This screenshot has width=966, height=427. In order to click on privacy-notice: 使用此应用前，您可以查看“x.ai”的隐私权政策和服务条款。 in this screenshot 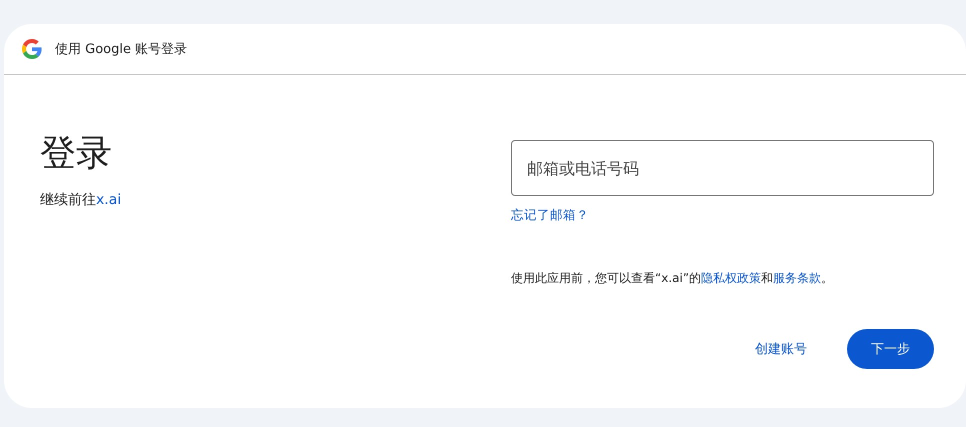, I will do `click(672, 278)`.